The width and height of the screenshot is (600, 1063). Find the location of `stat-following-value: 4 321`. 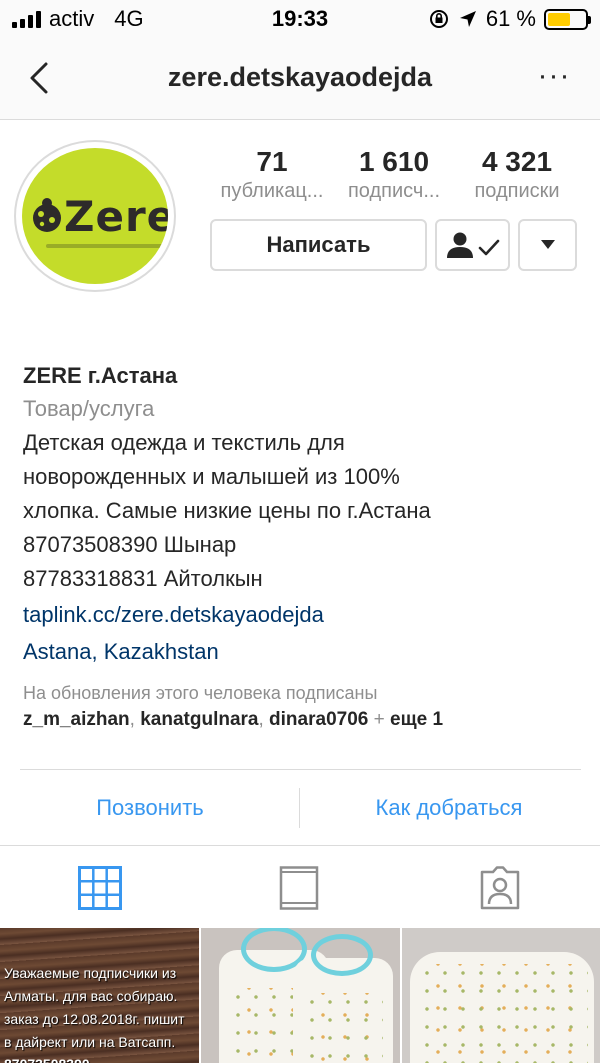

stat-following-value: 4 321 is located at coordinates (517, 161).